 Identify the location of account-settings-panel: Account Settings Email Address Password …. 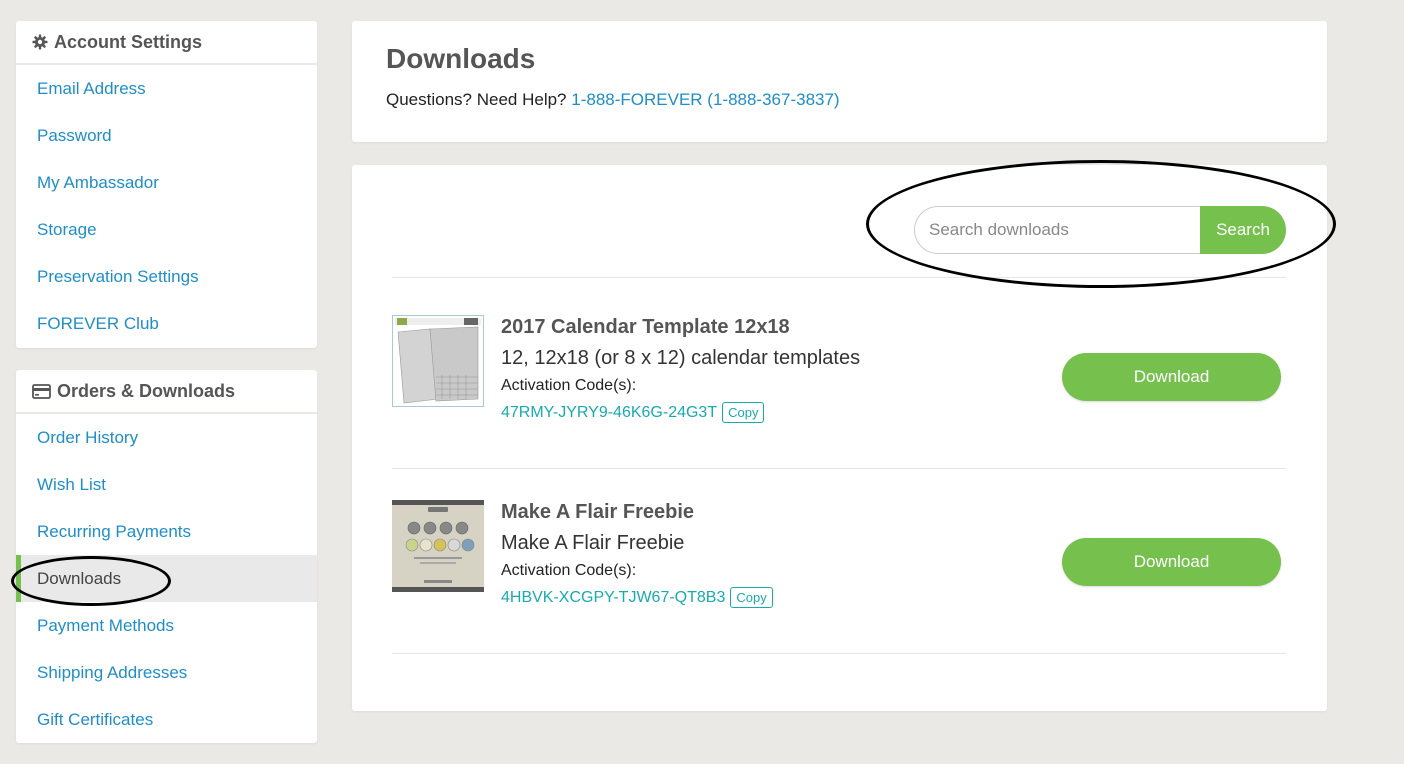
(166, 184).